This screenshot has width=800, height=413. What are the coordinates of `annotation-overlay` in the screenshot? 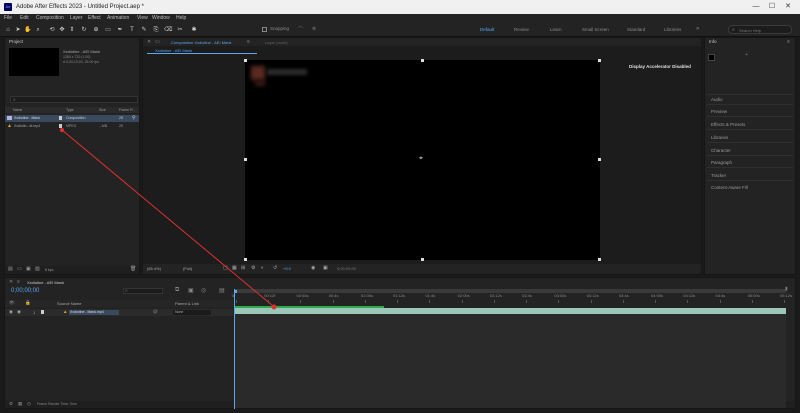 It's located at (168, 219).